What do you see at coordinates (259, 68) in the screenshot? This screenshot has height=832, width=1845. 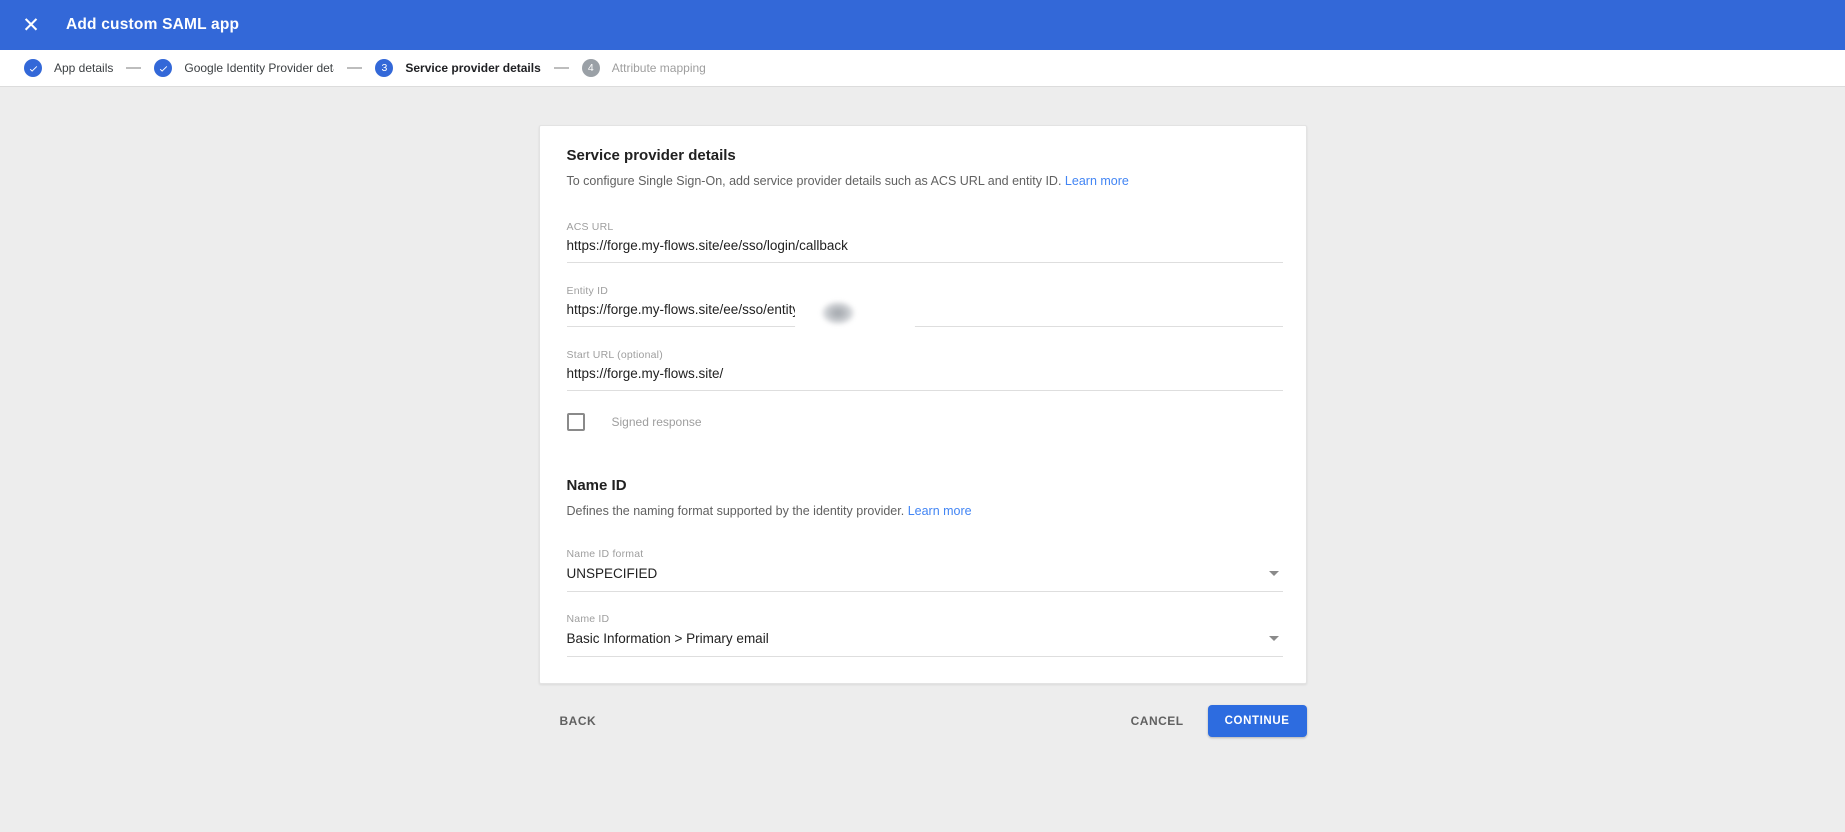 I see `step-label: Google Identity Provider details` at bounding box center [259, 68].